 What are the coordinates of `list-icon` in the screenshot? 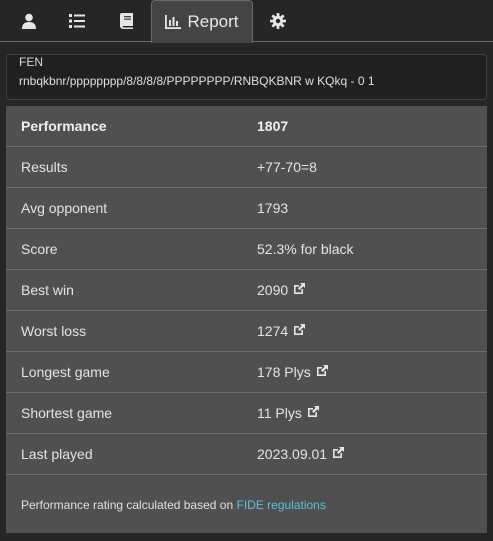 It's located at (77, 21).